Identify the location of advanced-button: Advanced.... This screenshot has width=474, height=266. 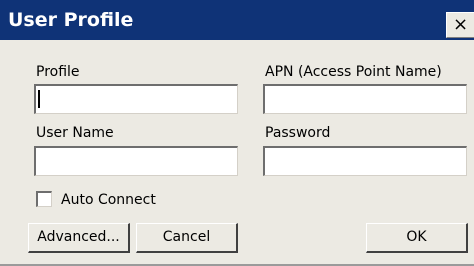
(79, 238).